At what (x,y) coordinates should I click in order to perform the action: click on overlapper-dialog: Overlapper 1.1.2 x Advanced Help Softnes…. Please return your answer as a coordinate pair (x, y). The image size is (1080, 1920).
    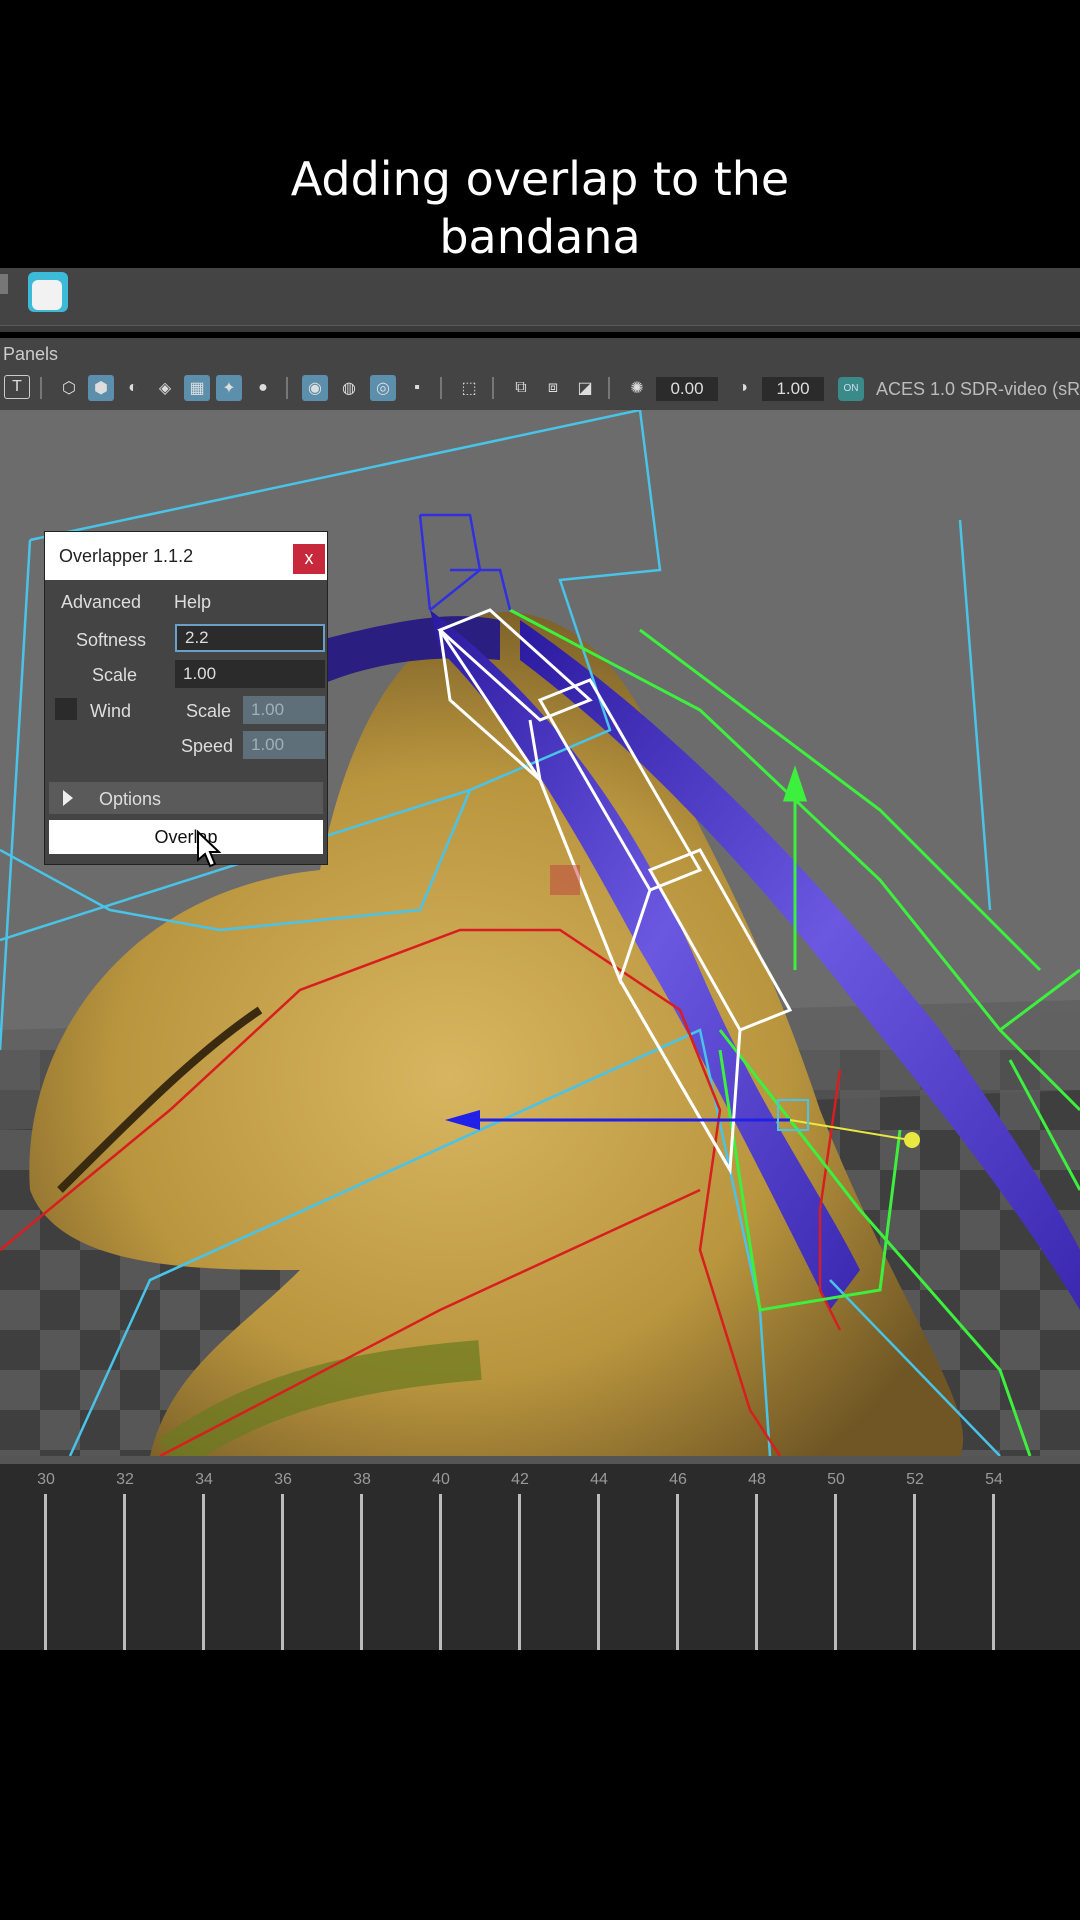
    Looking at the image, I should click on (186, 698).